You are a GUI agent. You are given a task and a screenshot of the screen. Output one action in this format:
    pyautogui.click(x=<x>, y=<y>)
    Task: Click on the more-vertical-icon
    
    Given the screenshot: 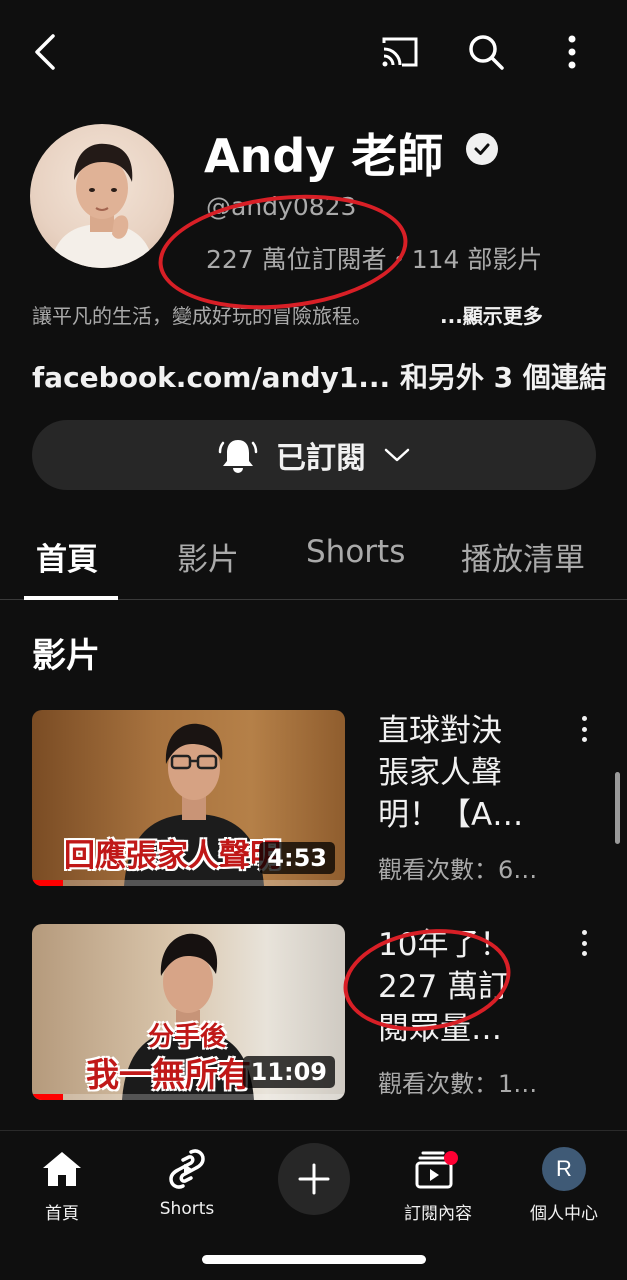 What is the action you would take?
    pyautogui.click(x=572, y=52)
    